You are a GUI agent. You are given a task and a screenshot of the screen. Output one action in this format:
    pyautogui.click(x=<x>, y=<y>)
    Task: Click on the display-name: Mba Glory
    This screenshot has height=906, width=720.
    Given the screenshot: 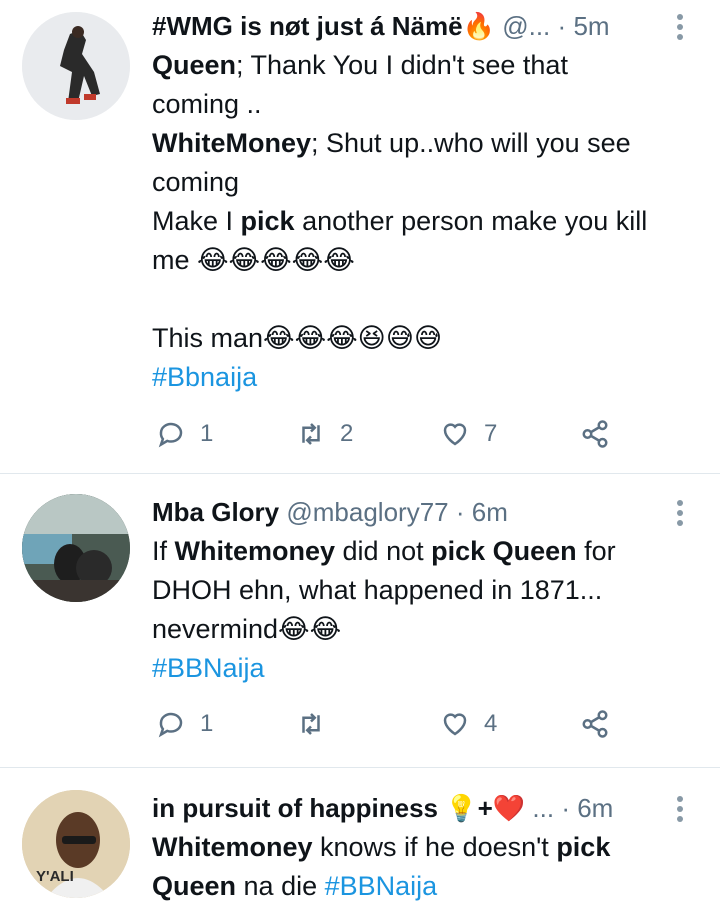 What is the action you would take?
    pyautogui.click(x=215, y=512)
    